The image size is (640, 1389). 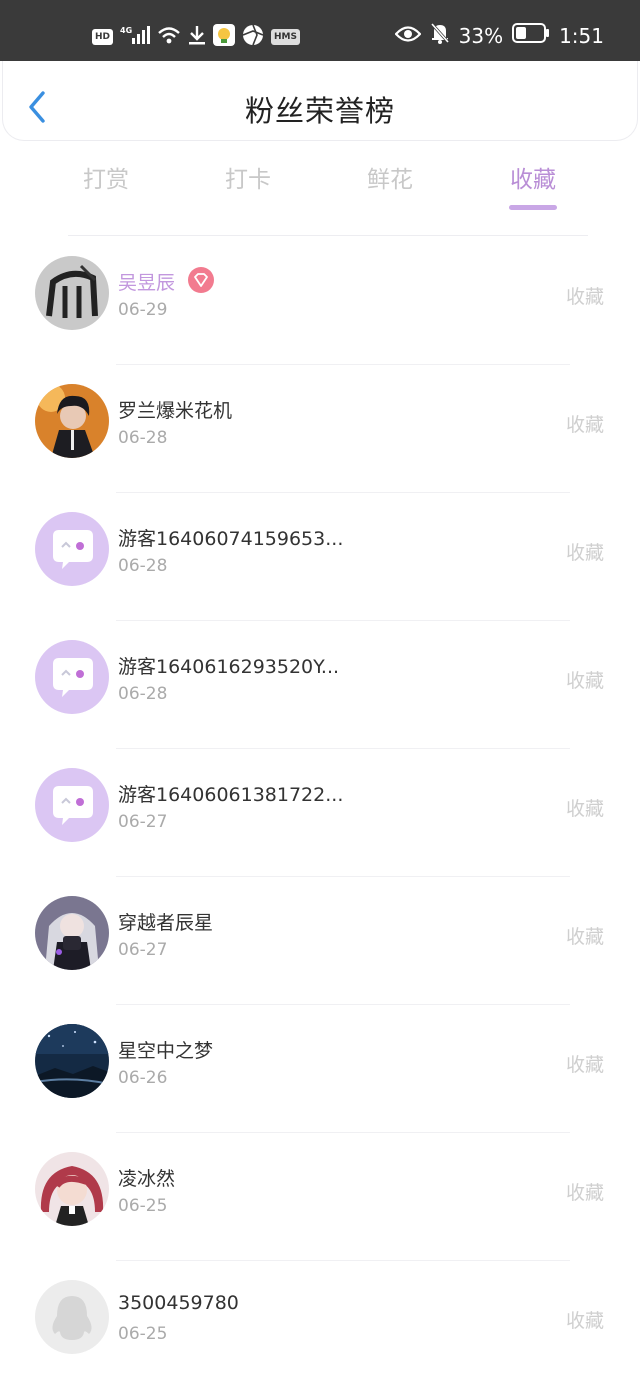 What do you see at coordinates (328, 235) in the screenshot?
I see `divider` at bounding box center [328, 235].